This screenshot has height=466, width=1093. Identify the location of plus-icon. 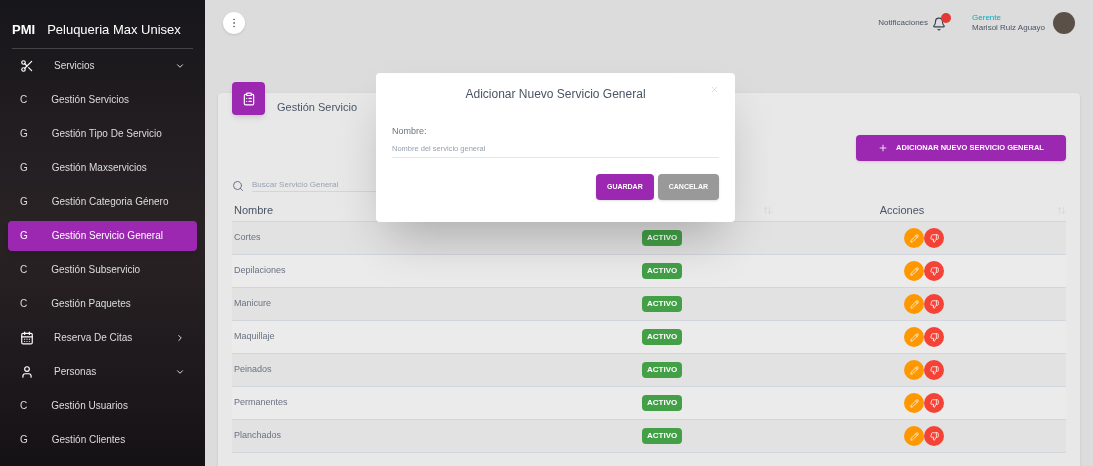
(883, 148).